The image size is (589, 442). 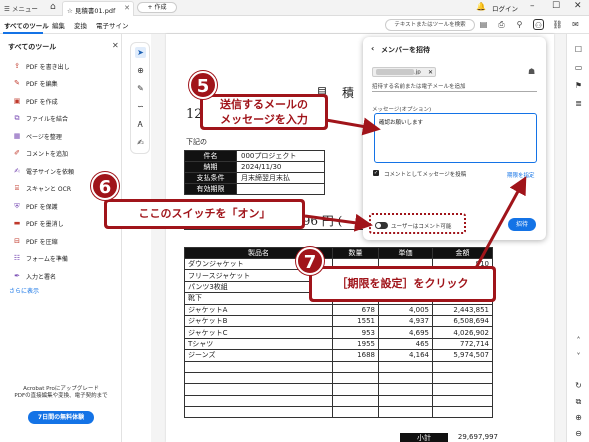 What do you see at coordinates (454, 91) in the screenshot?
I see `input-underline` at bounding box center [454, 91].